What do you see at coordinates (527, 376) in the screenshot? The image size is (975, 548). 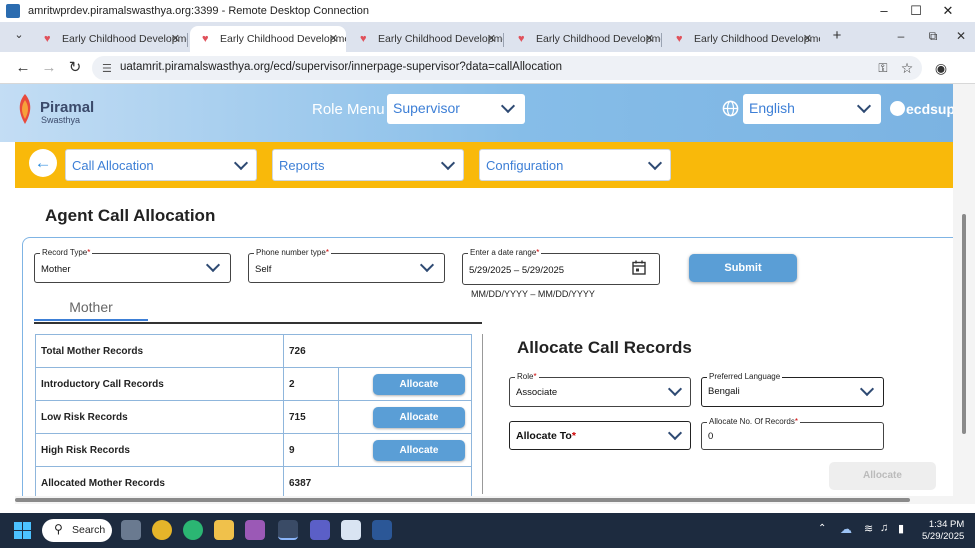 I see `role-label: Role*` at bounding box center [527, 376].